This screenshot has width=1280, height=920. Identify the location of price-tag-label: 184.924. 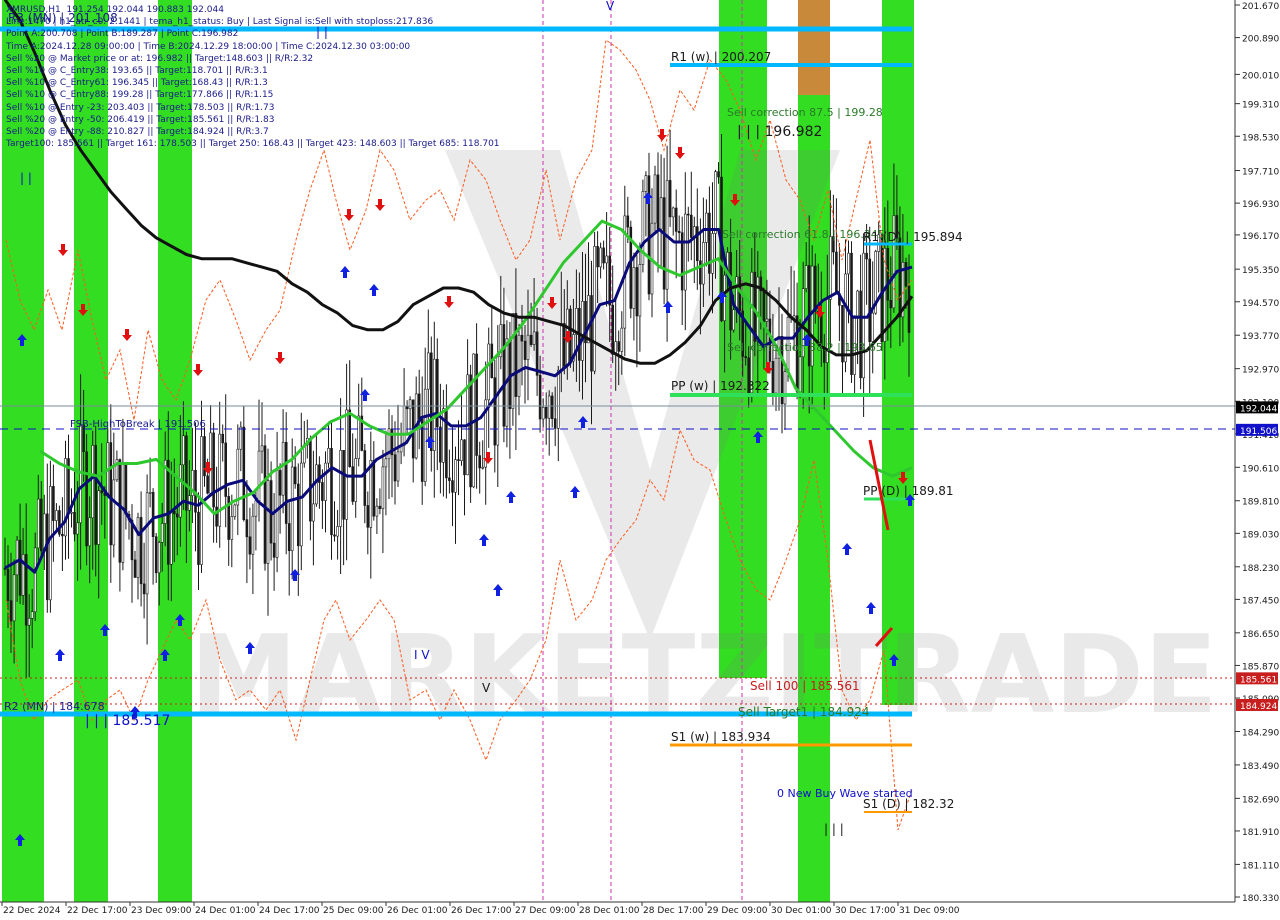
(1258, 707).